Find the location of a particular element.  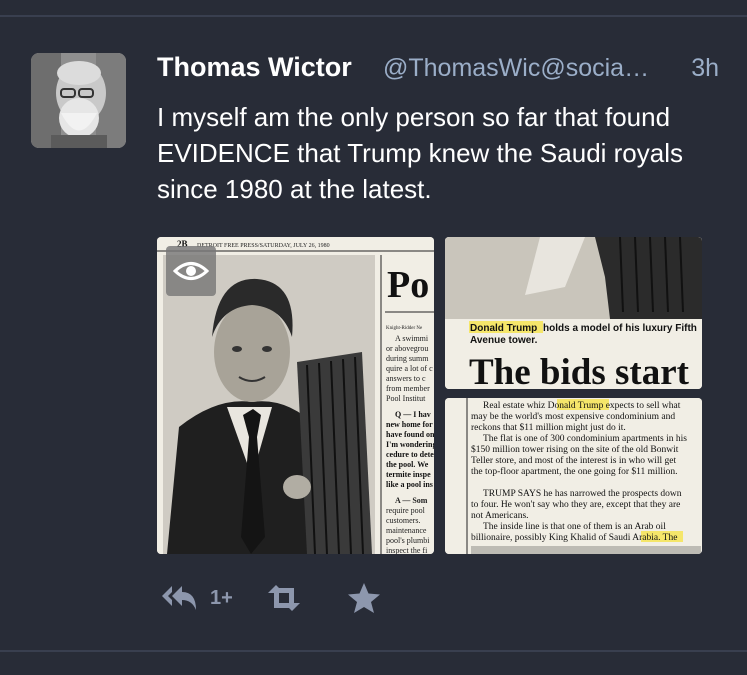

svg-text: like a pool ins is located at coordinates (409, 484).